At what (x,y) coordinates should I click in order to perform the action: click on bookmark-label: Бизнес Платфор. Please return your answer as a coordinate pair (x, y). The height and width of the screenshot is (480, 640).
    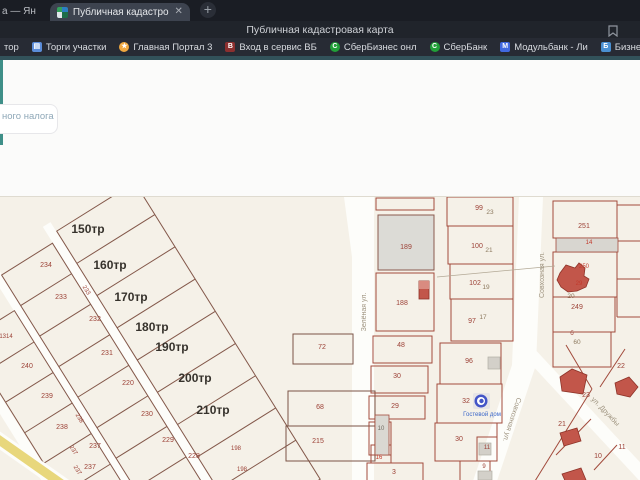
    Looking at the image, I should click on (627, 47).